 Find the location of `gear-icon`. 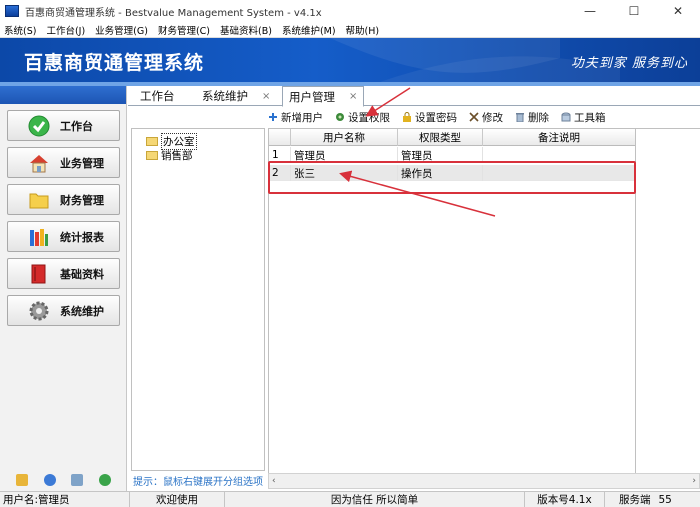

gear-icon is located at coordinates (39, 311).